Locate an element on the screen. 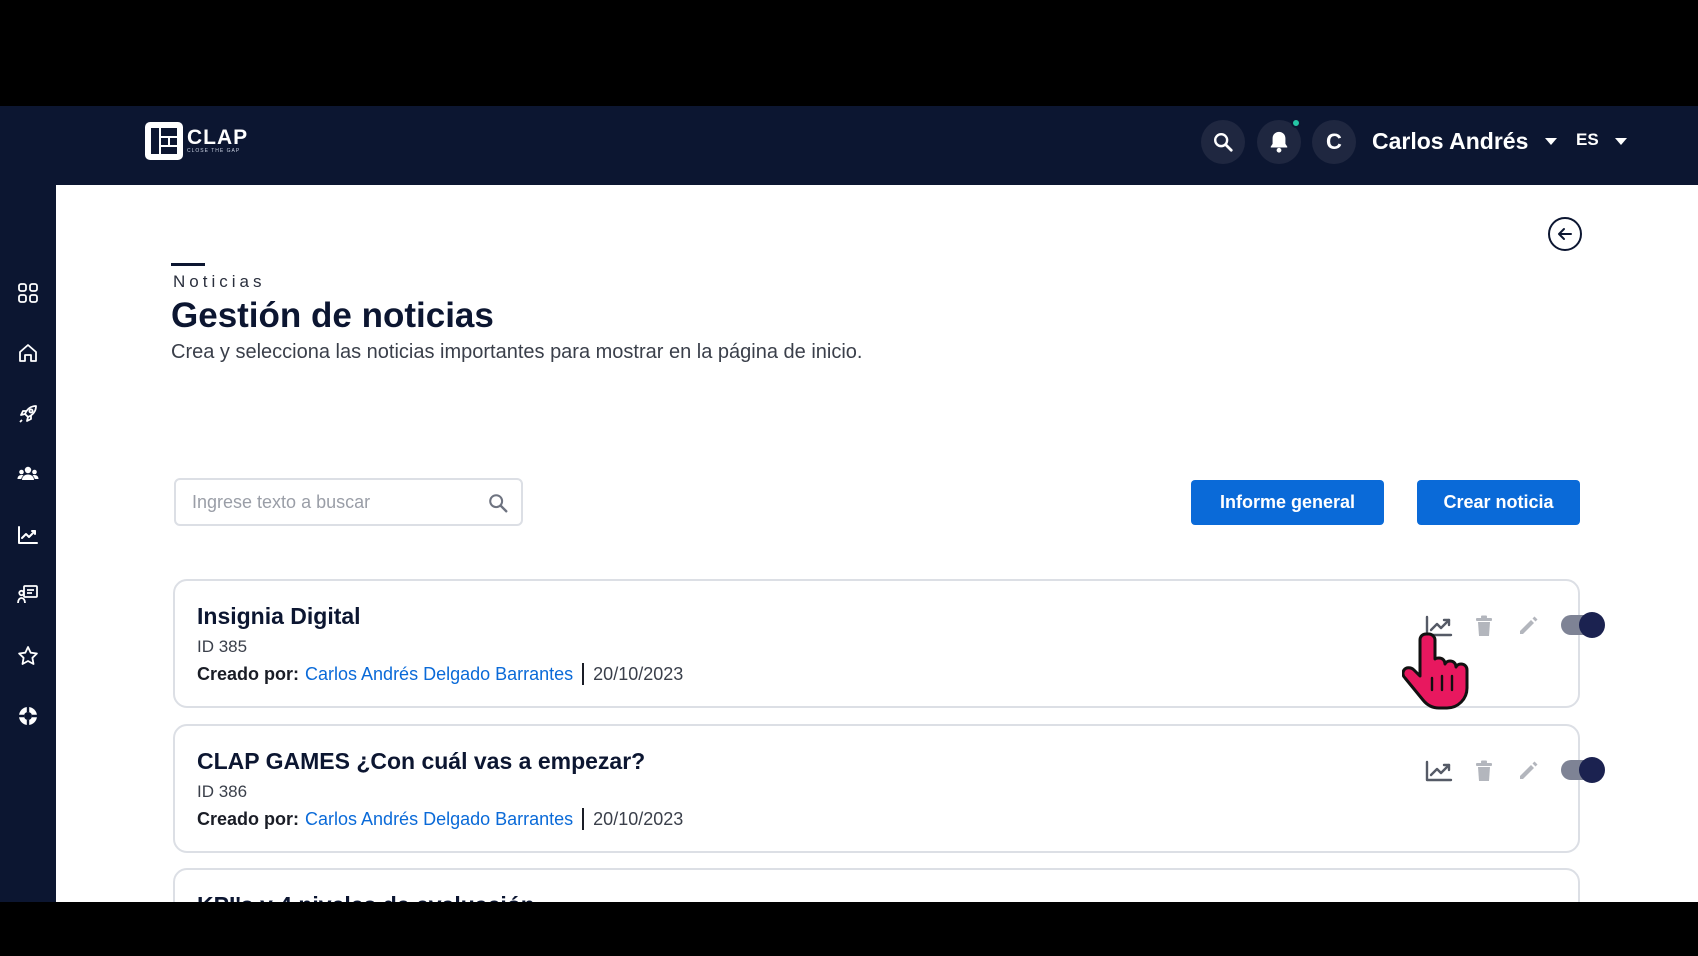  sidebar is located at coordinates (28, 543).